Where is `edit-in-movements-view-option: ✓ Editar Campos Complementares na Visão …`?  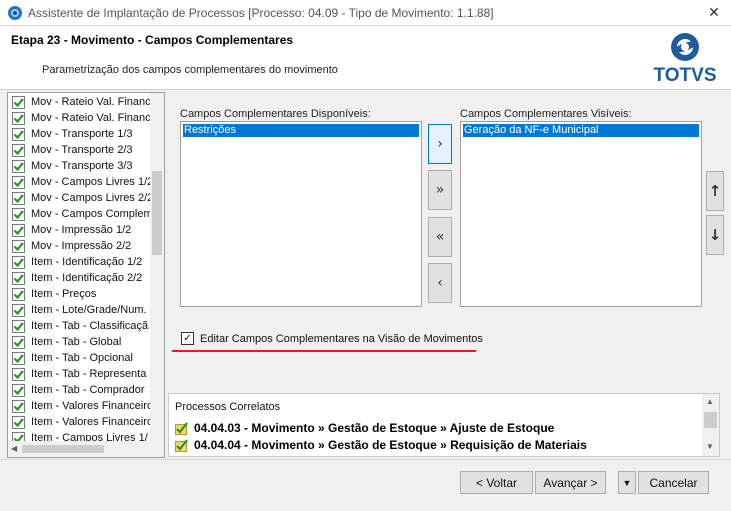 edit-in-movements-view-option: ✓ Editar Campos Complementares na Visão … is located at coordinates (332, 338).